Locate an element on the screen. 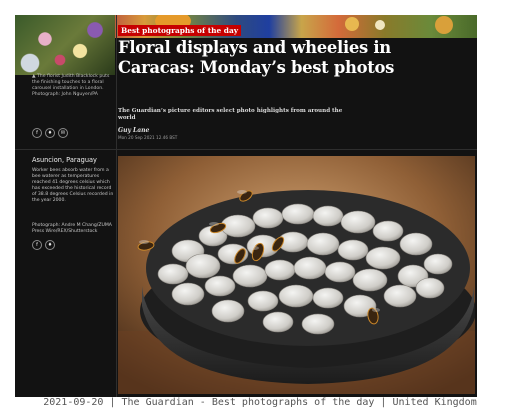 Image resolution: width=520 pixels, height=412 pixels. thumbnail-image is located at coordinates (65, 45).